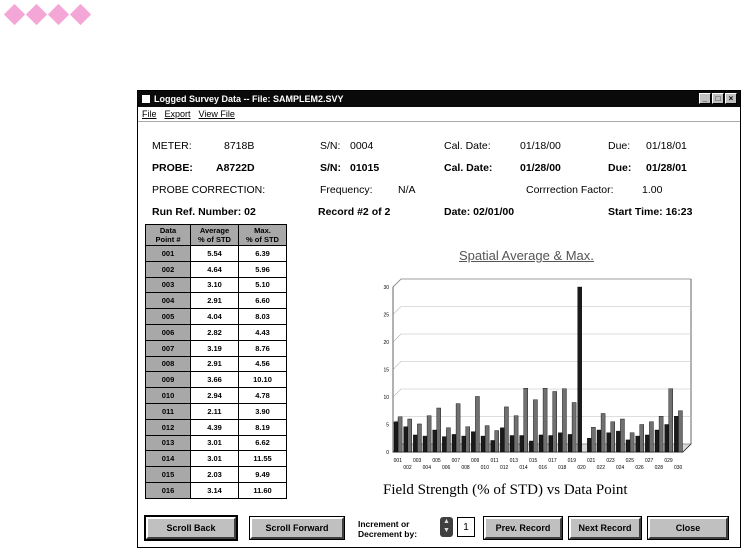  Describe the element at coordinates (523, 528) in the screenshot. I see `prev-record-button: Prev. Record` at that location.